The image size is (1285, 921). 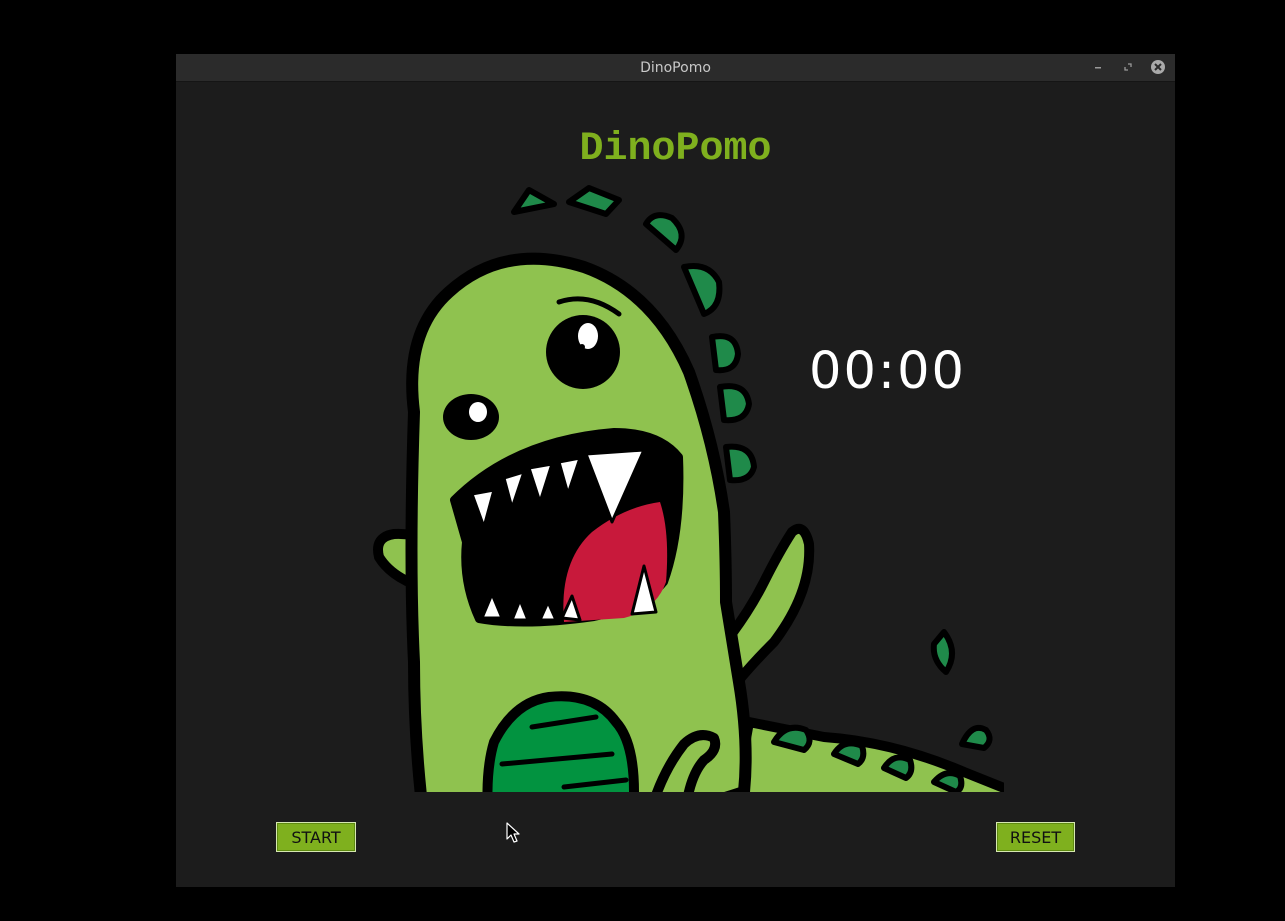 I want to click on window-title: DinoPomo, so click(x=675, y=68).